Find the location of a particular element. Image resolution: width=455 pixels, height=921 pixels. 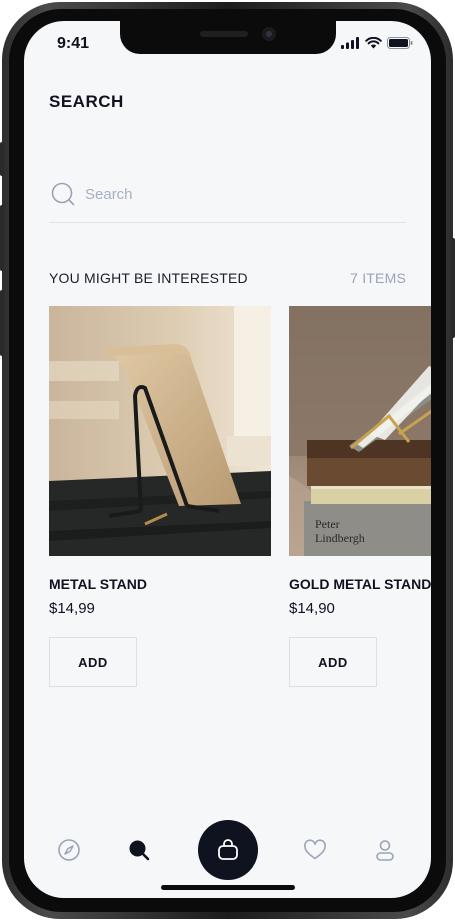

tab-cart is located at coordinates (228, 850).